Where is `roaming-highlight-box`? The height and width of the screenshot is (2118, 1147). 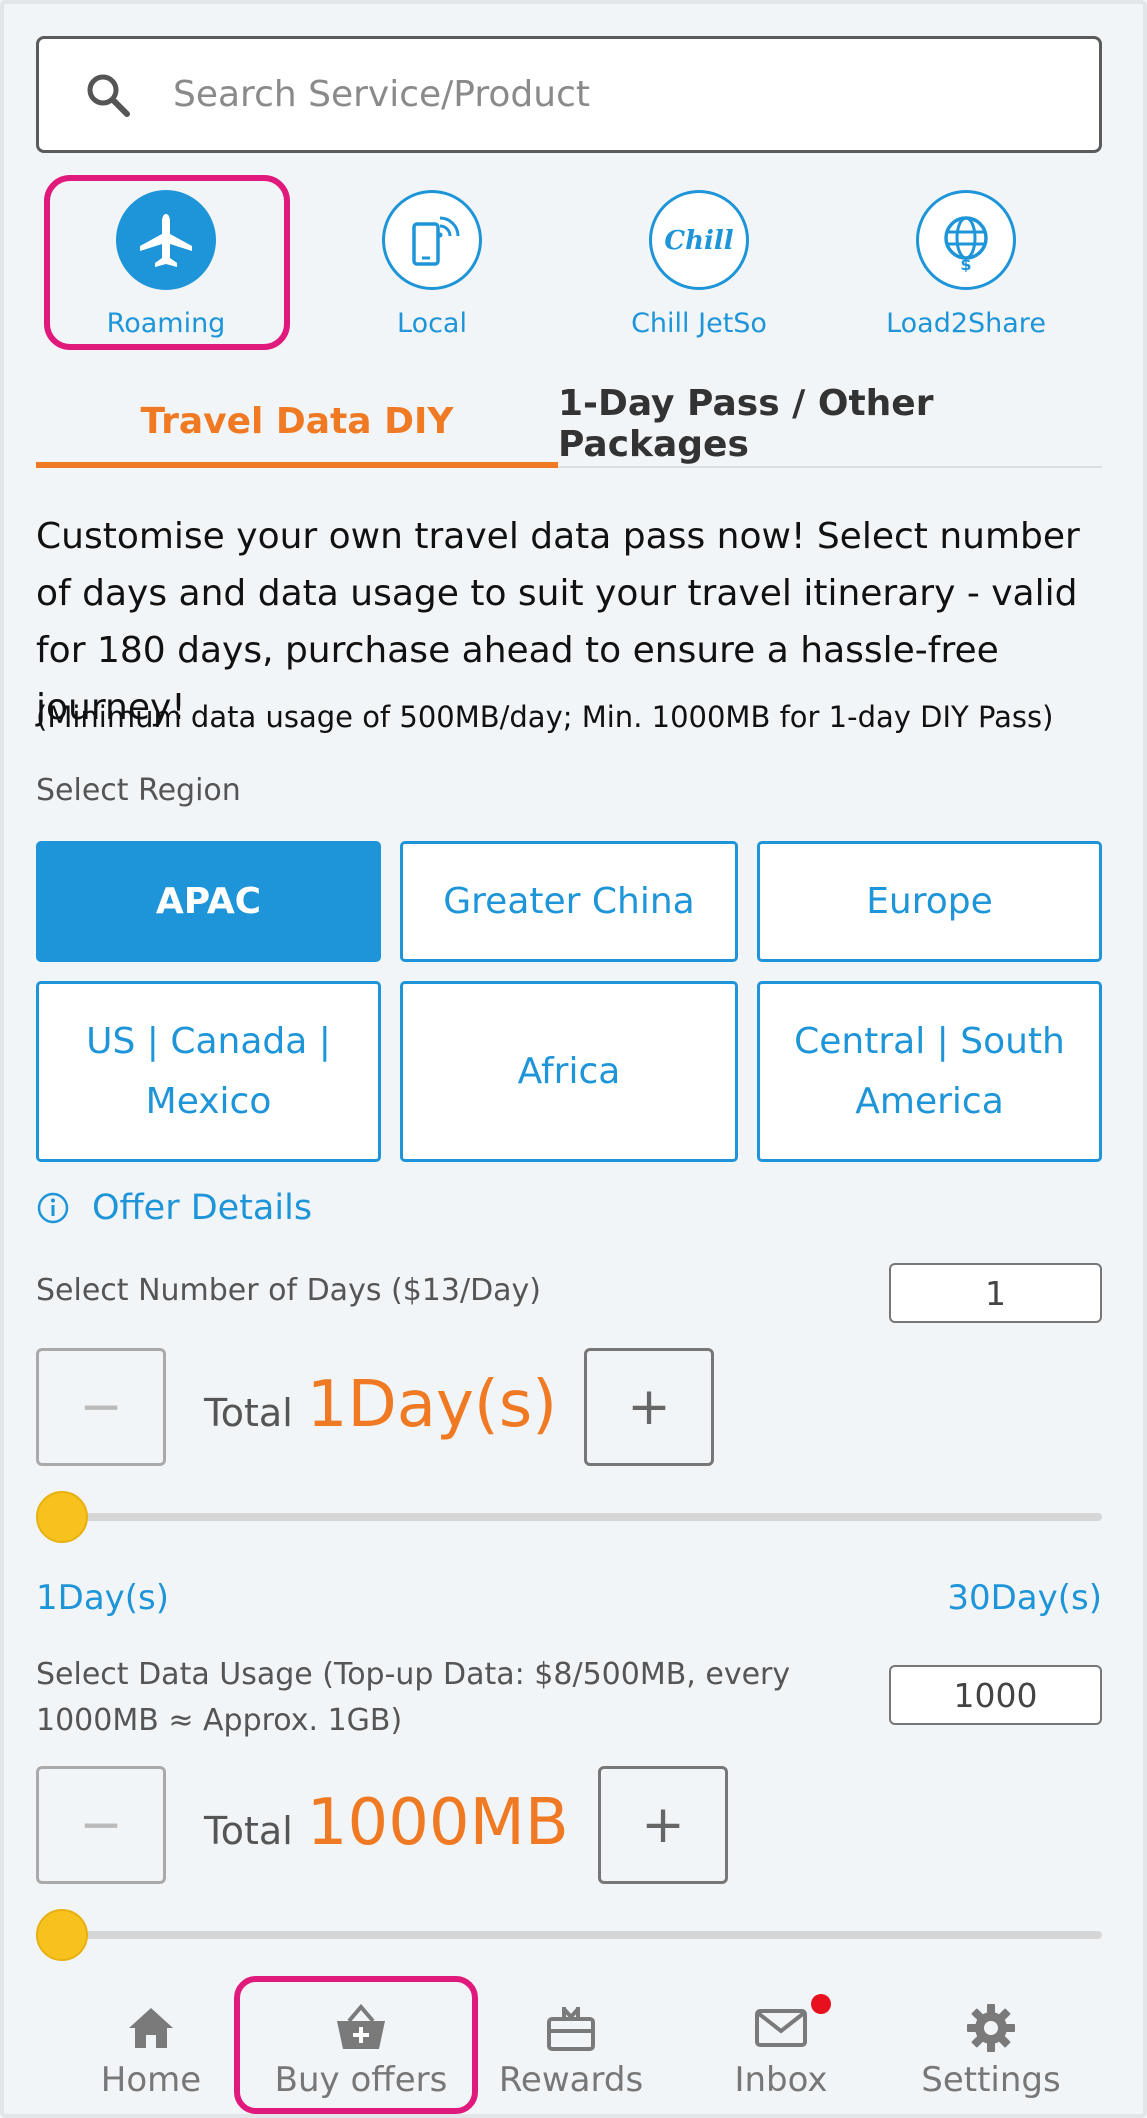 roaming-highlight-box is located at coordinates (167, 262).